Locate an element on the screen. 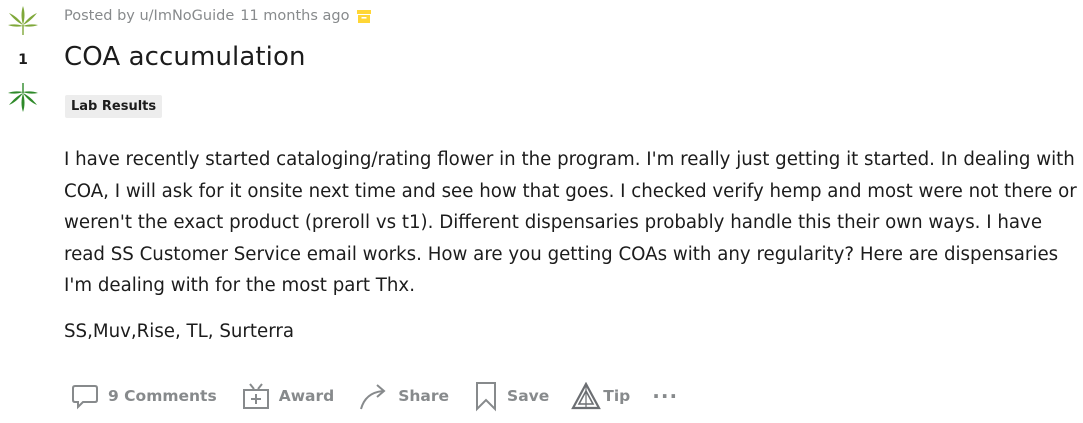  save-button: Save is located at coordinates (511, 396).